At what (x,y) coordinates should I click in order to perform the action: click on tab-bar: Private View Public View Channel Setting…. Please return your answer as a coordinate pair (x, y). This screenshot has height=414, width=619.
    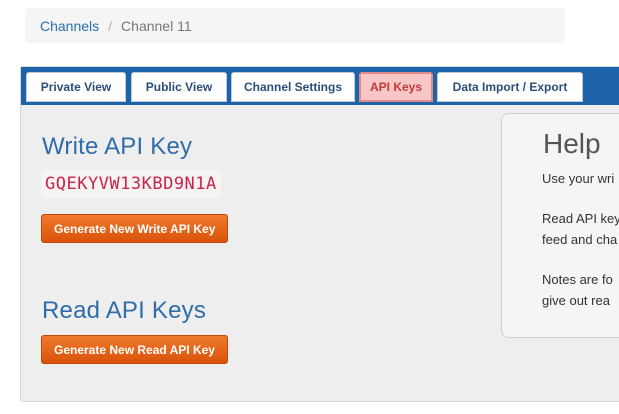
    Looking at the image, I should click on (320, 86).